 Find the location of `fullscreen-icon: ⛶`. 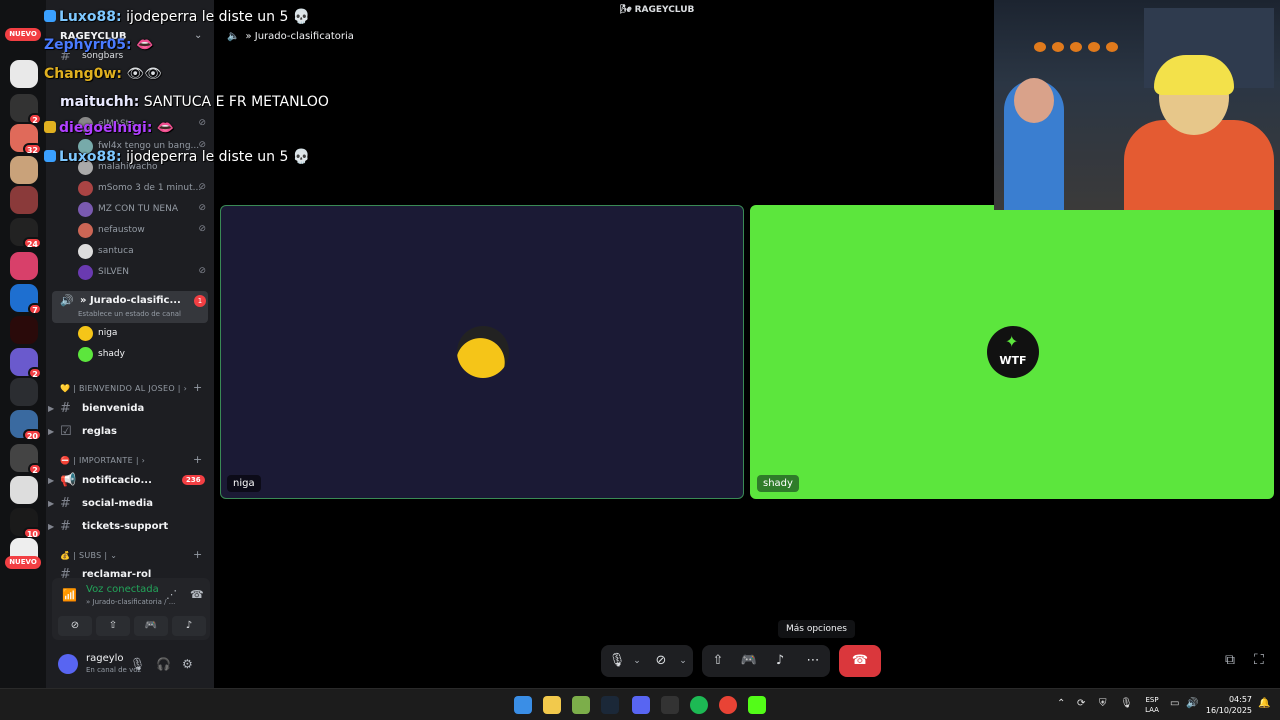

fullscreen-icon: ⛶ is located at coordinates (1259, 660).